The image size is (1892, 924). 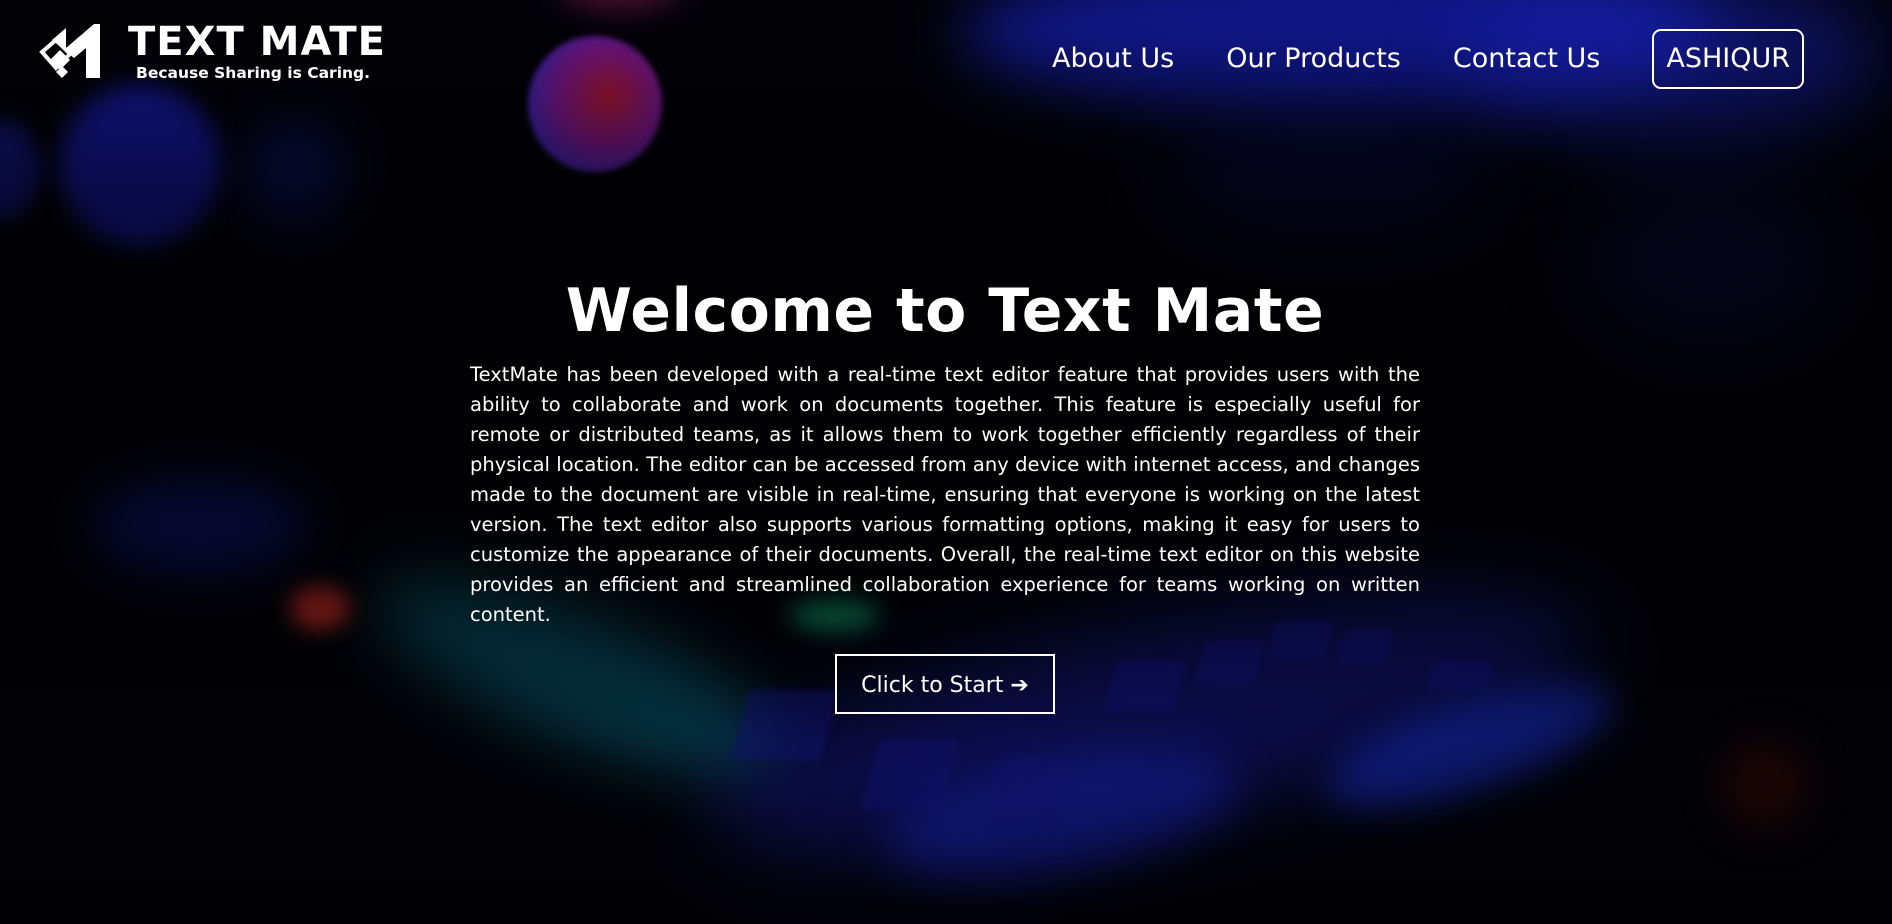 I want to click on brand-name: TEXT MATE, so click(x=257, y=42).